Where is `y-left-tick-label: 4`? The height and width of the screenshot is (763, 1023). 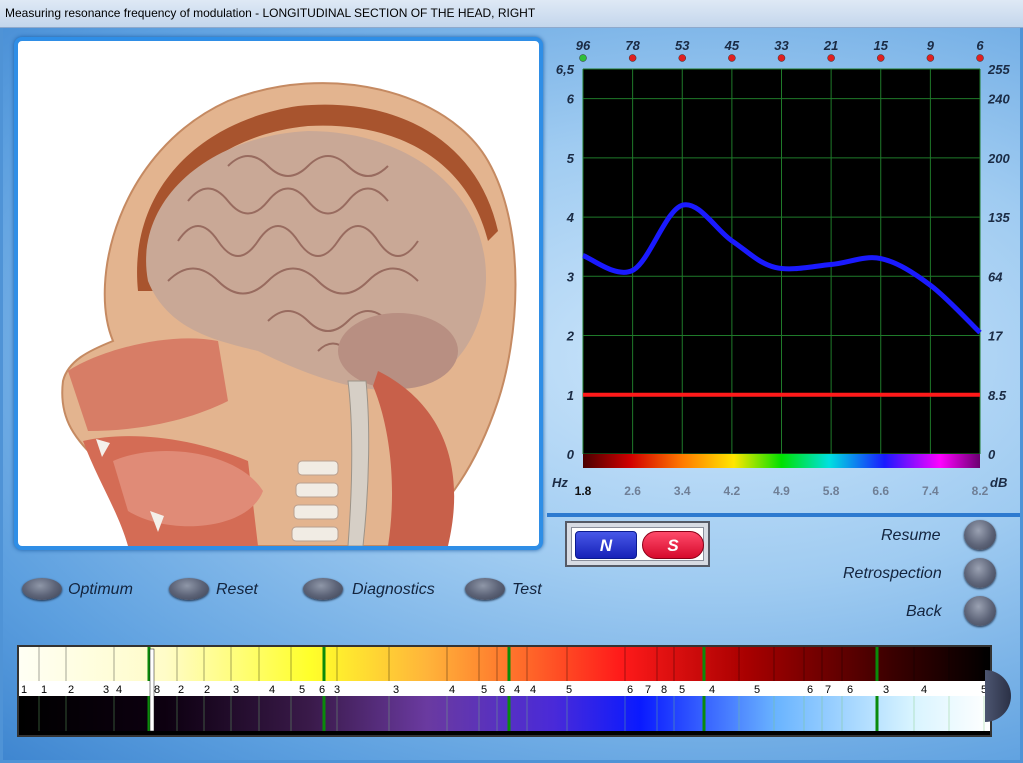
y-left-tick-label: 4 is located at coordinates (570, 217).